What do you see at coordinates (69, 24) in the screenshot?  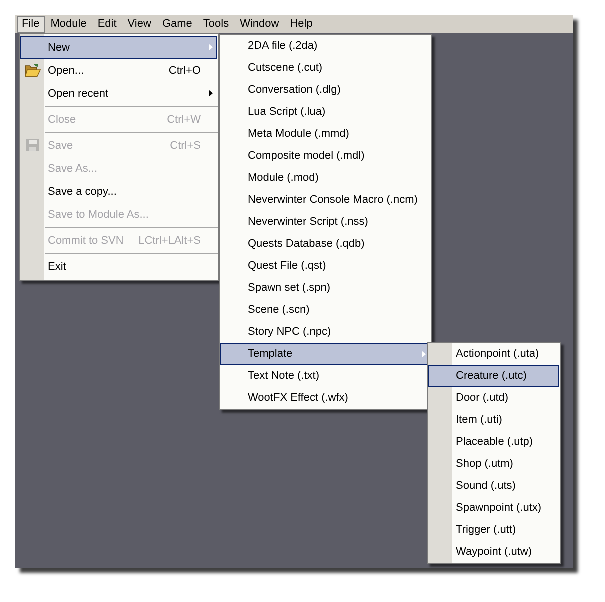 I see `menu-bar-item: Module` at bounding box center [69, 24].